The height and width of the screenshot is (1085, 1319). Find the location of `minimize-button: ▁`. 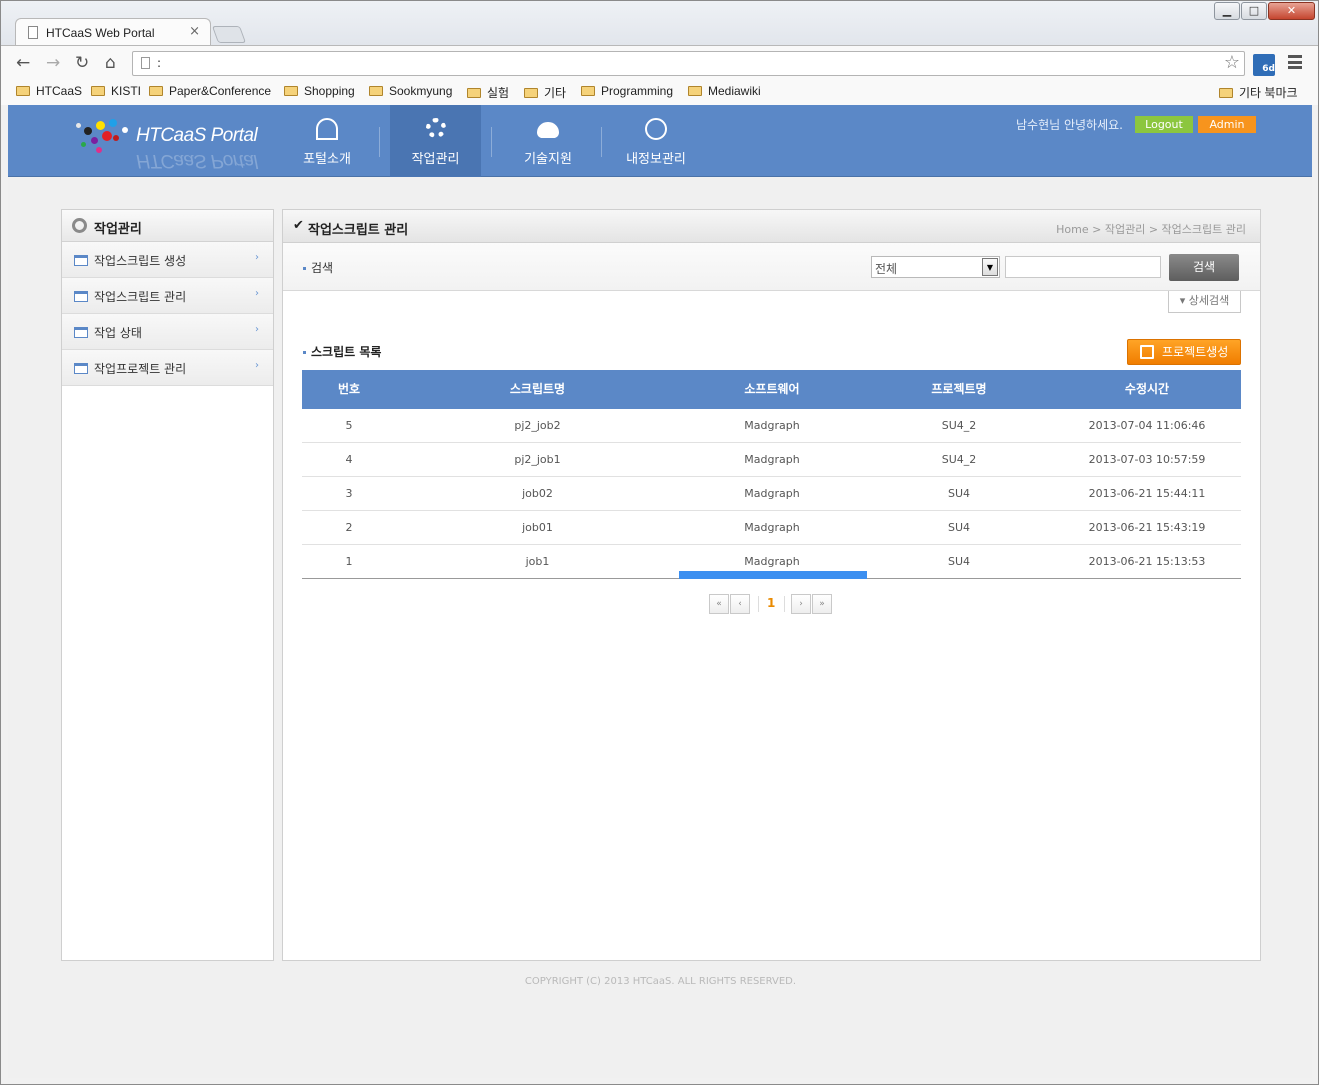

minimize-button: ▁ is located at coordinates (1227, 11).